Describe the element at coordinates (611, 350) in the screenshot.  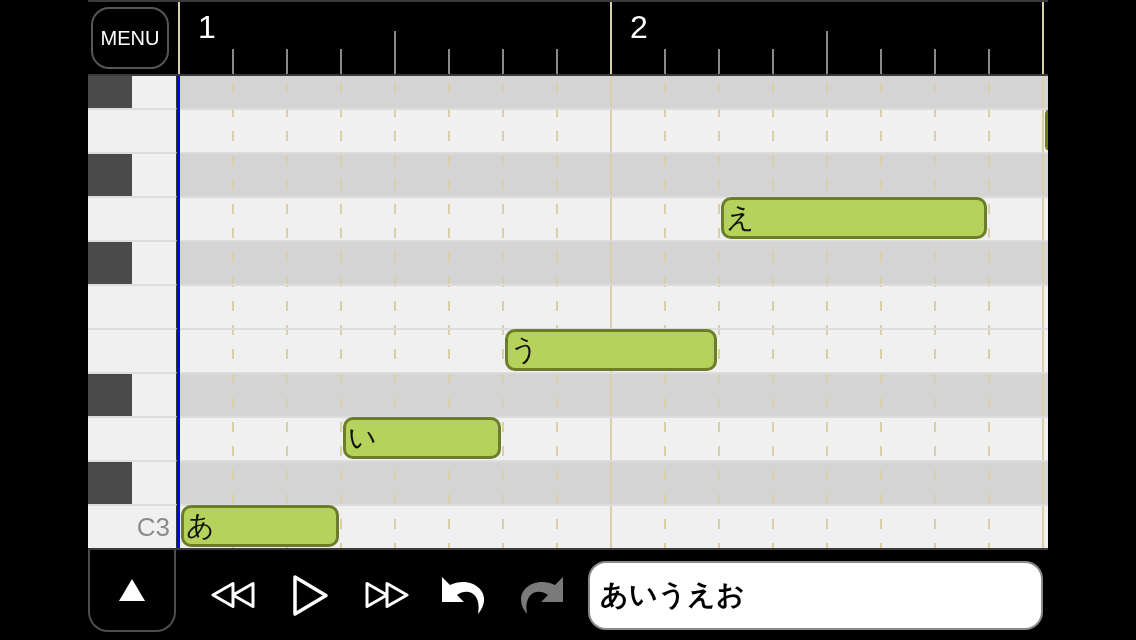
I see `note-block: う` at that location.